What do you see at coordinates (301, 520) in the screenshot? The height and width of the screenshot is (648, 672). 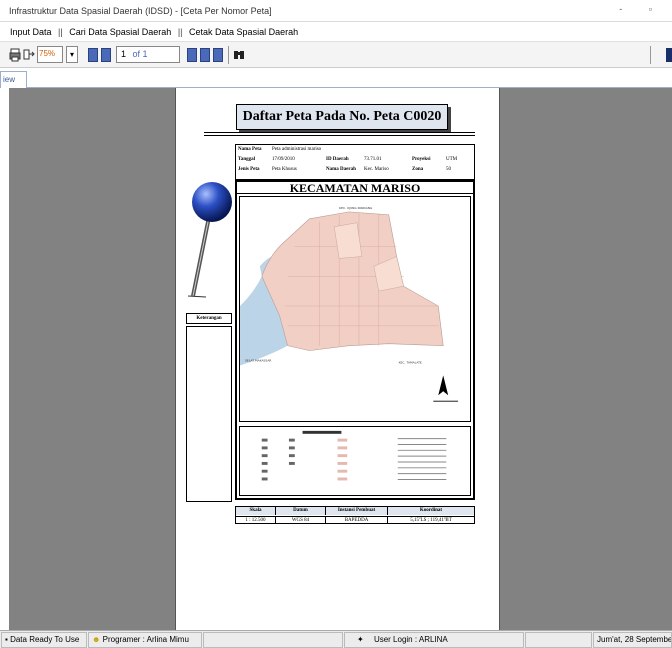 I see `datum-value: WGS 84` at bounding box center [301, 520].